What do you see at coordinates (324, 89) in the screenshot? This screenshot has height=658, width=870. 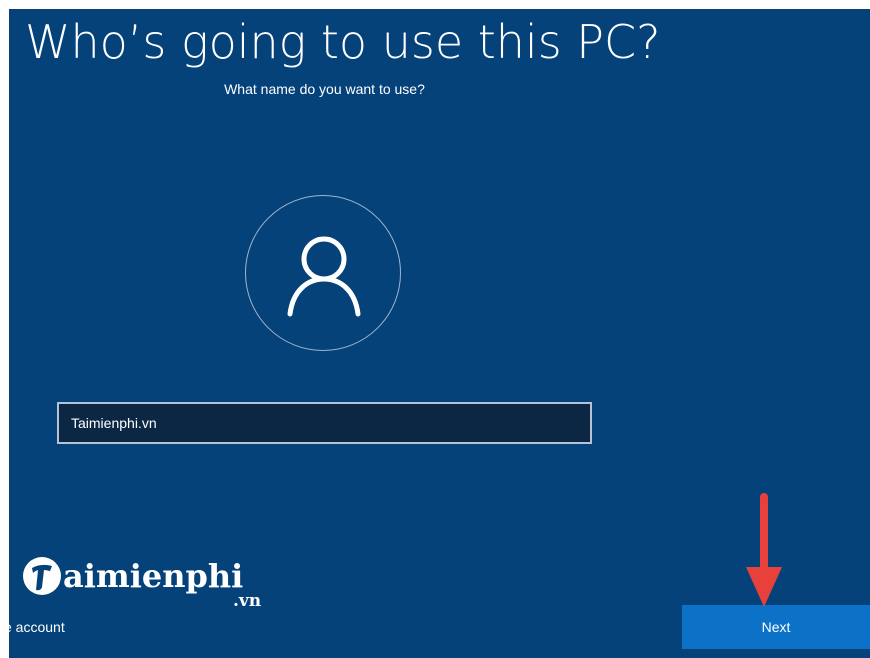 I see `page-subtitle: What name do you want to use?` at bounding box center [324, 89].